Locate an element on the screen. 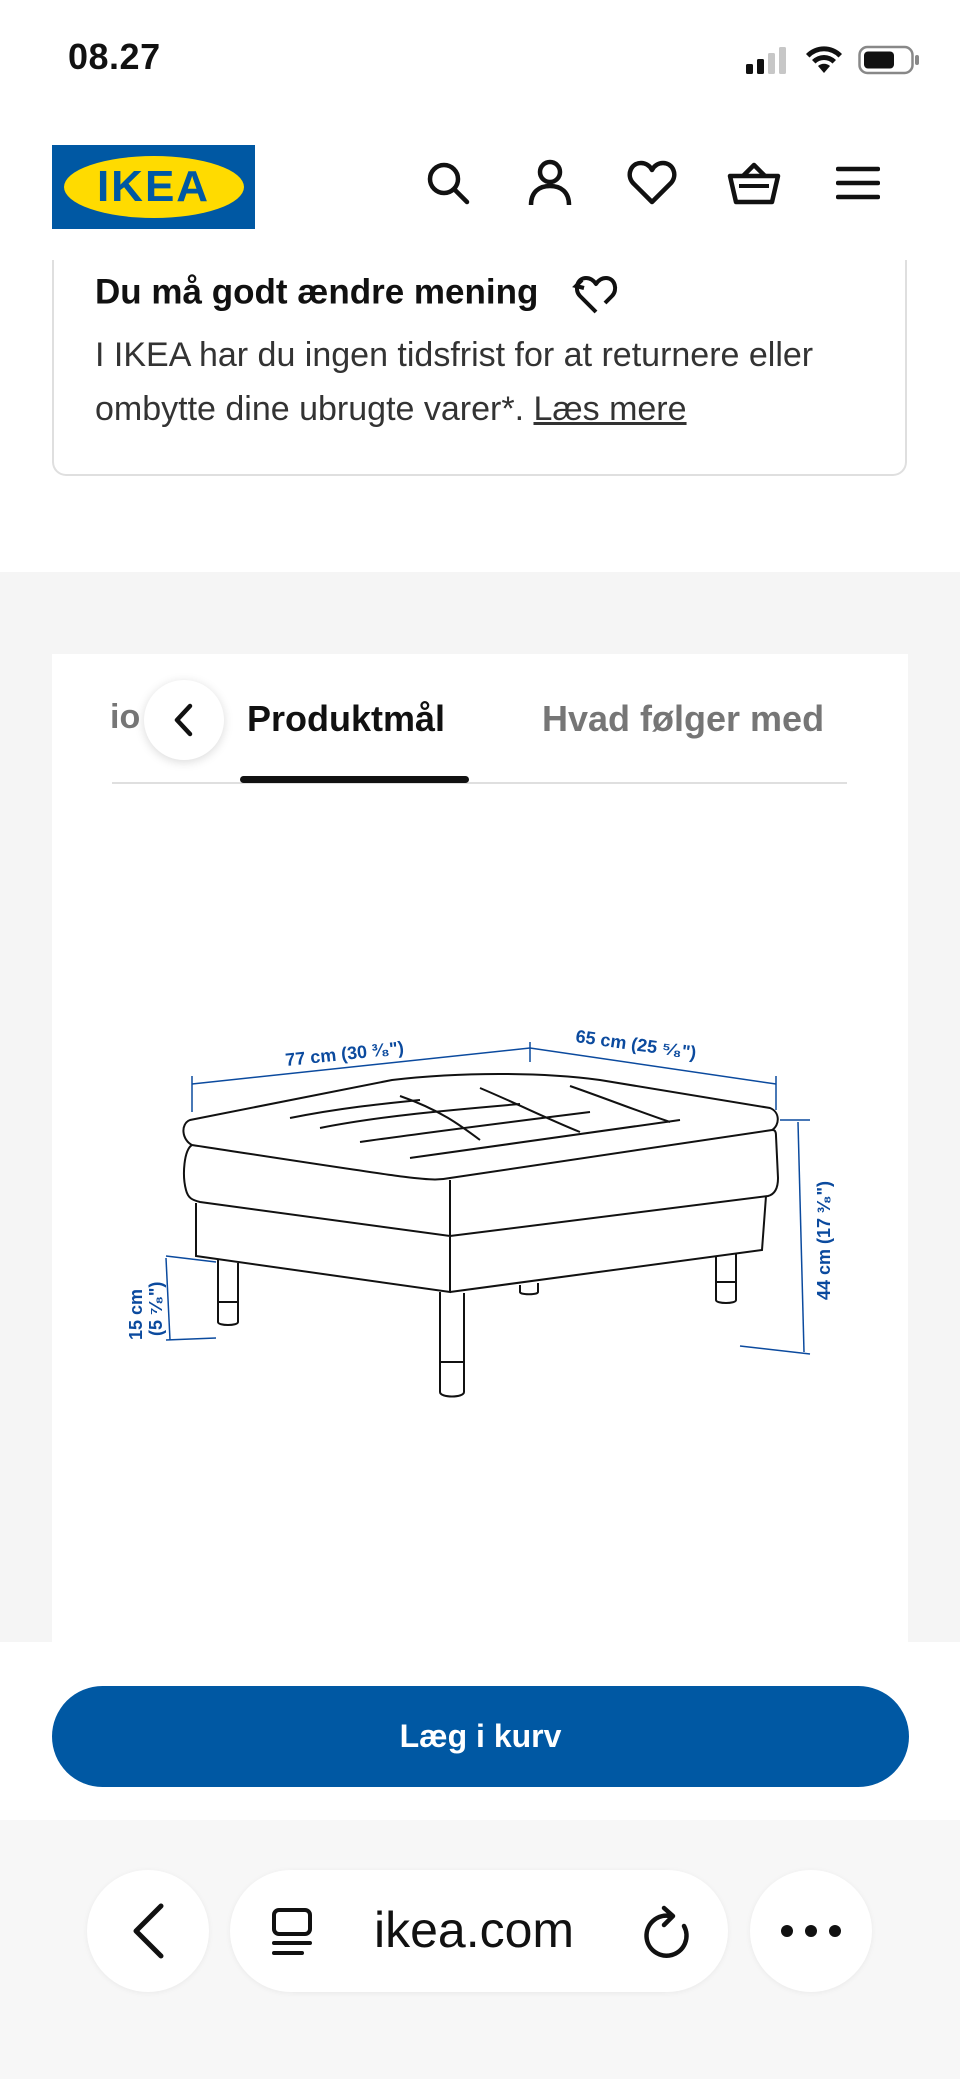 The width and height of the screenshot is (960, 2079). profile-icon is located at coordinates (550, 183).